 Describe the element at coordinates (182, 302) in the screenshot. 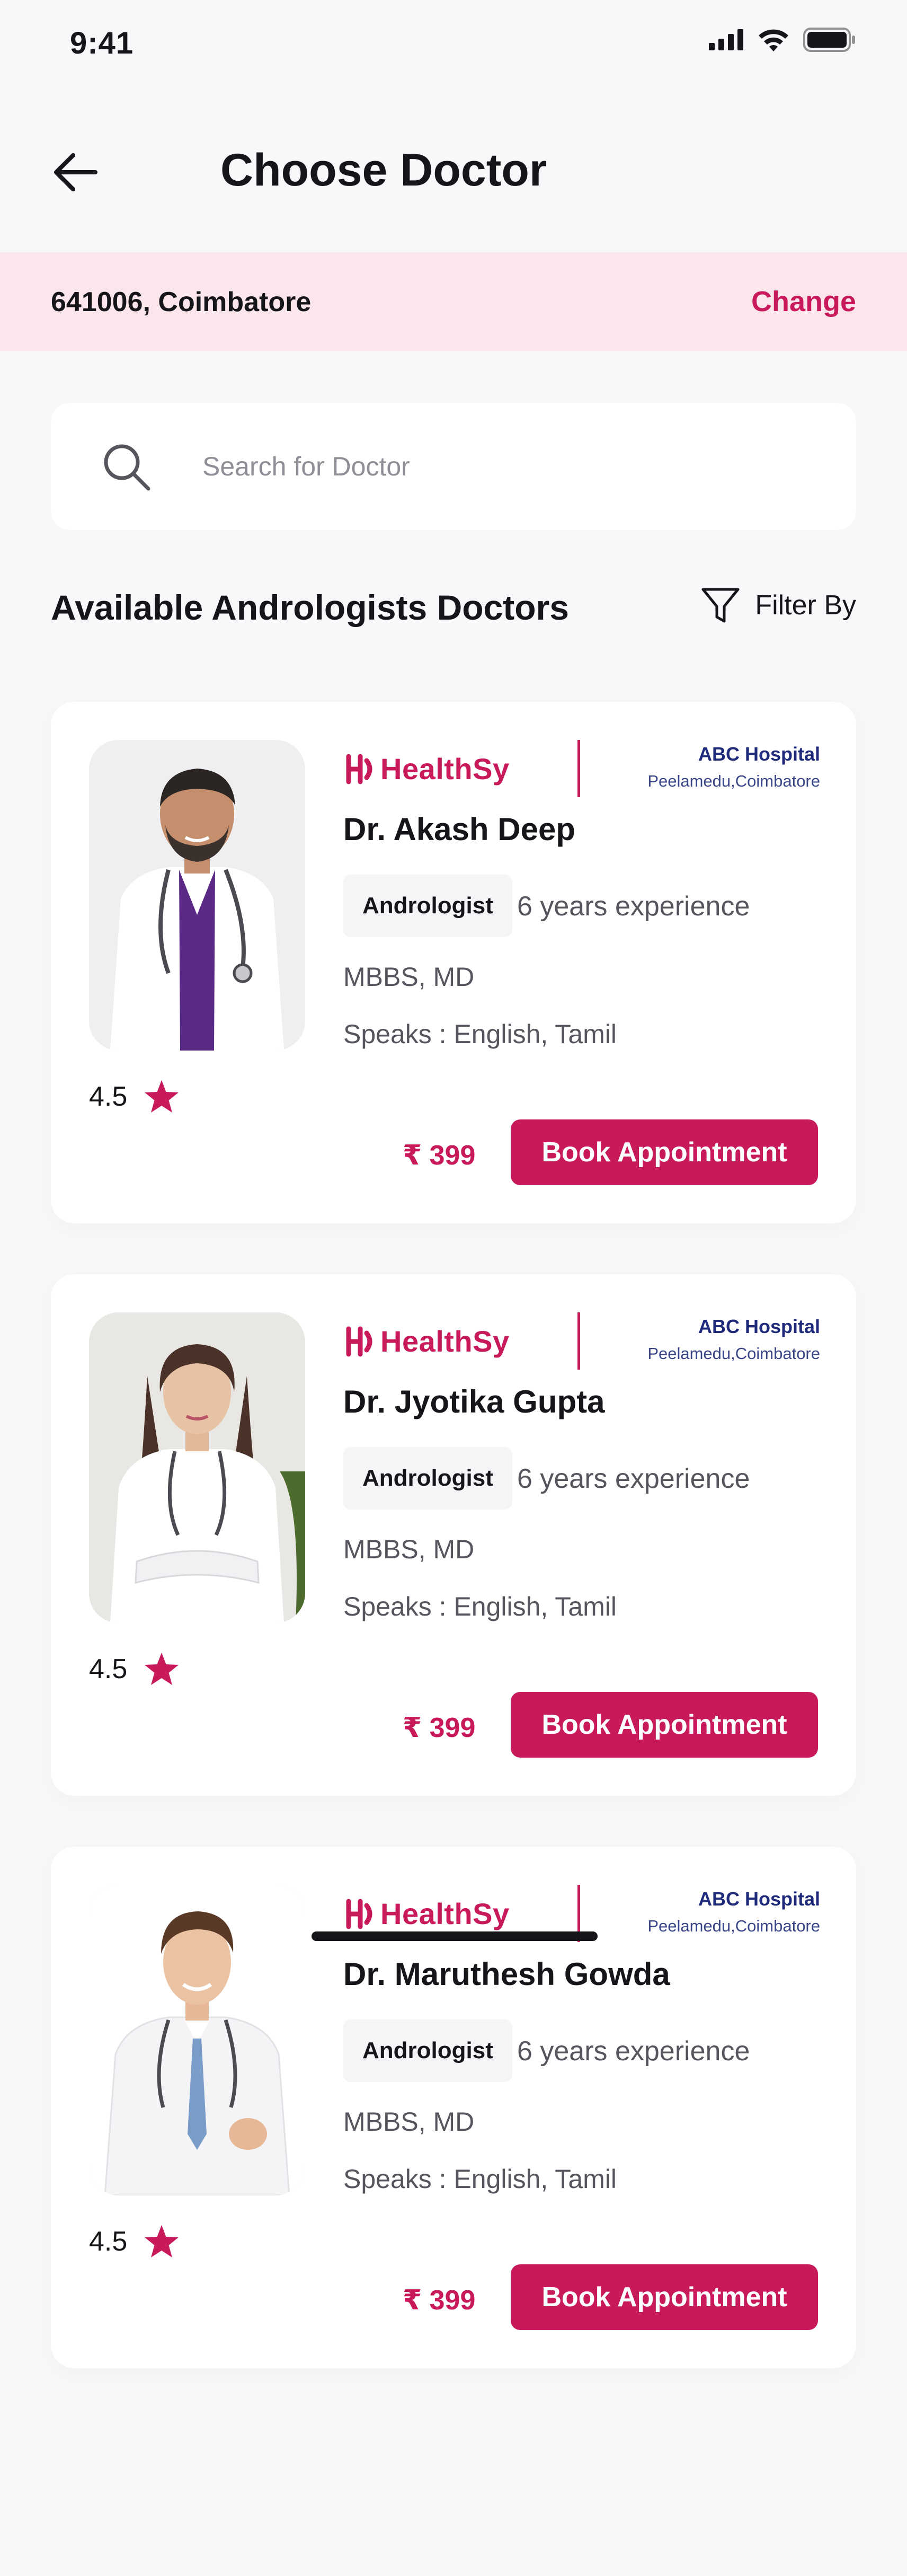

I see `location-text: 641006, Coimbatore` at that location.